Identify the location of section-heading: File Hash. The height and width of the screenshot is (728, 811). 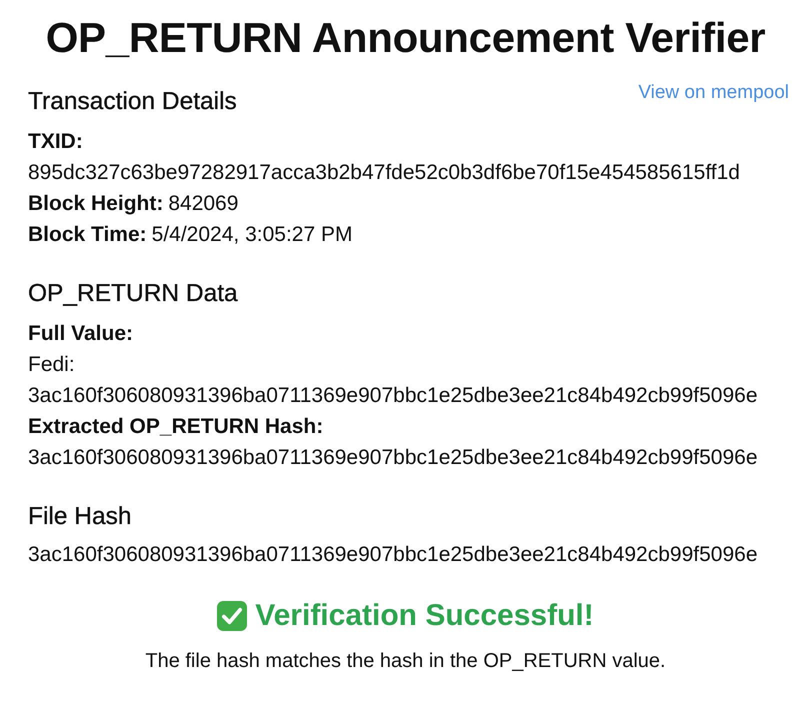
(80, 517).